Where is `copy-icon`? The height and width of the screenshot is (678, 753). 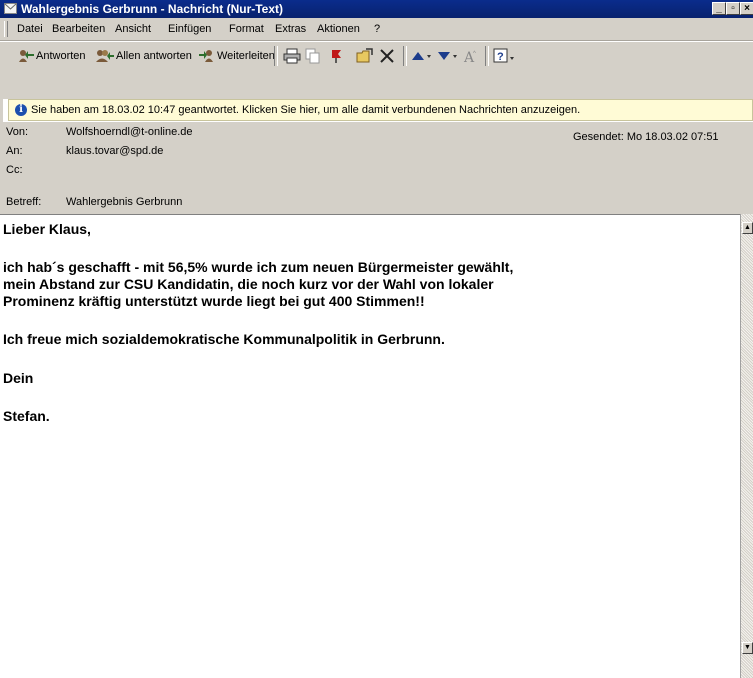 copy-icon is located at coordinates (312, 56).